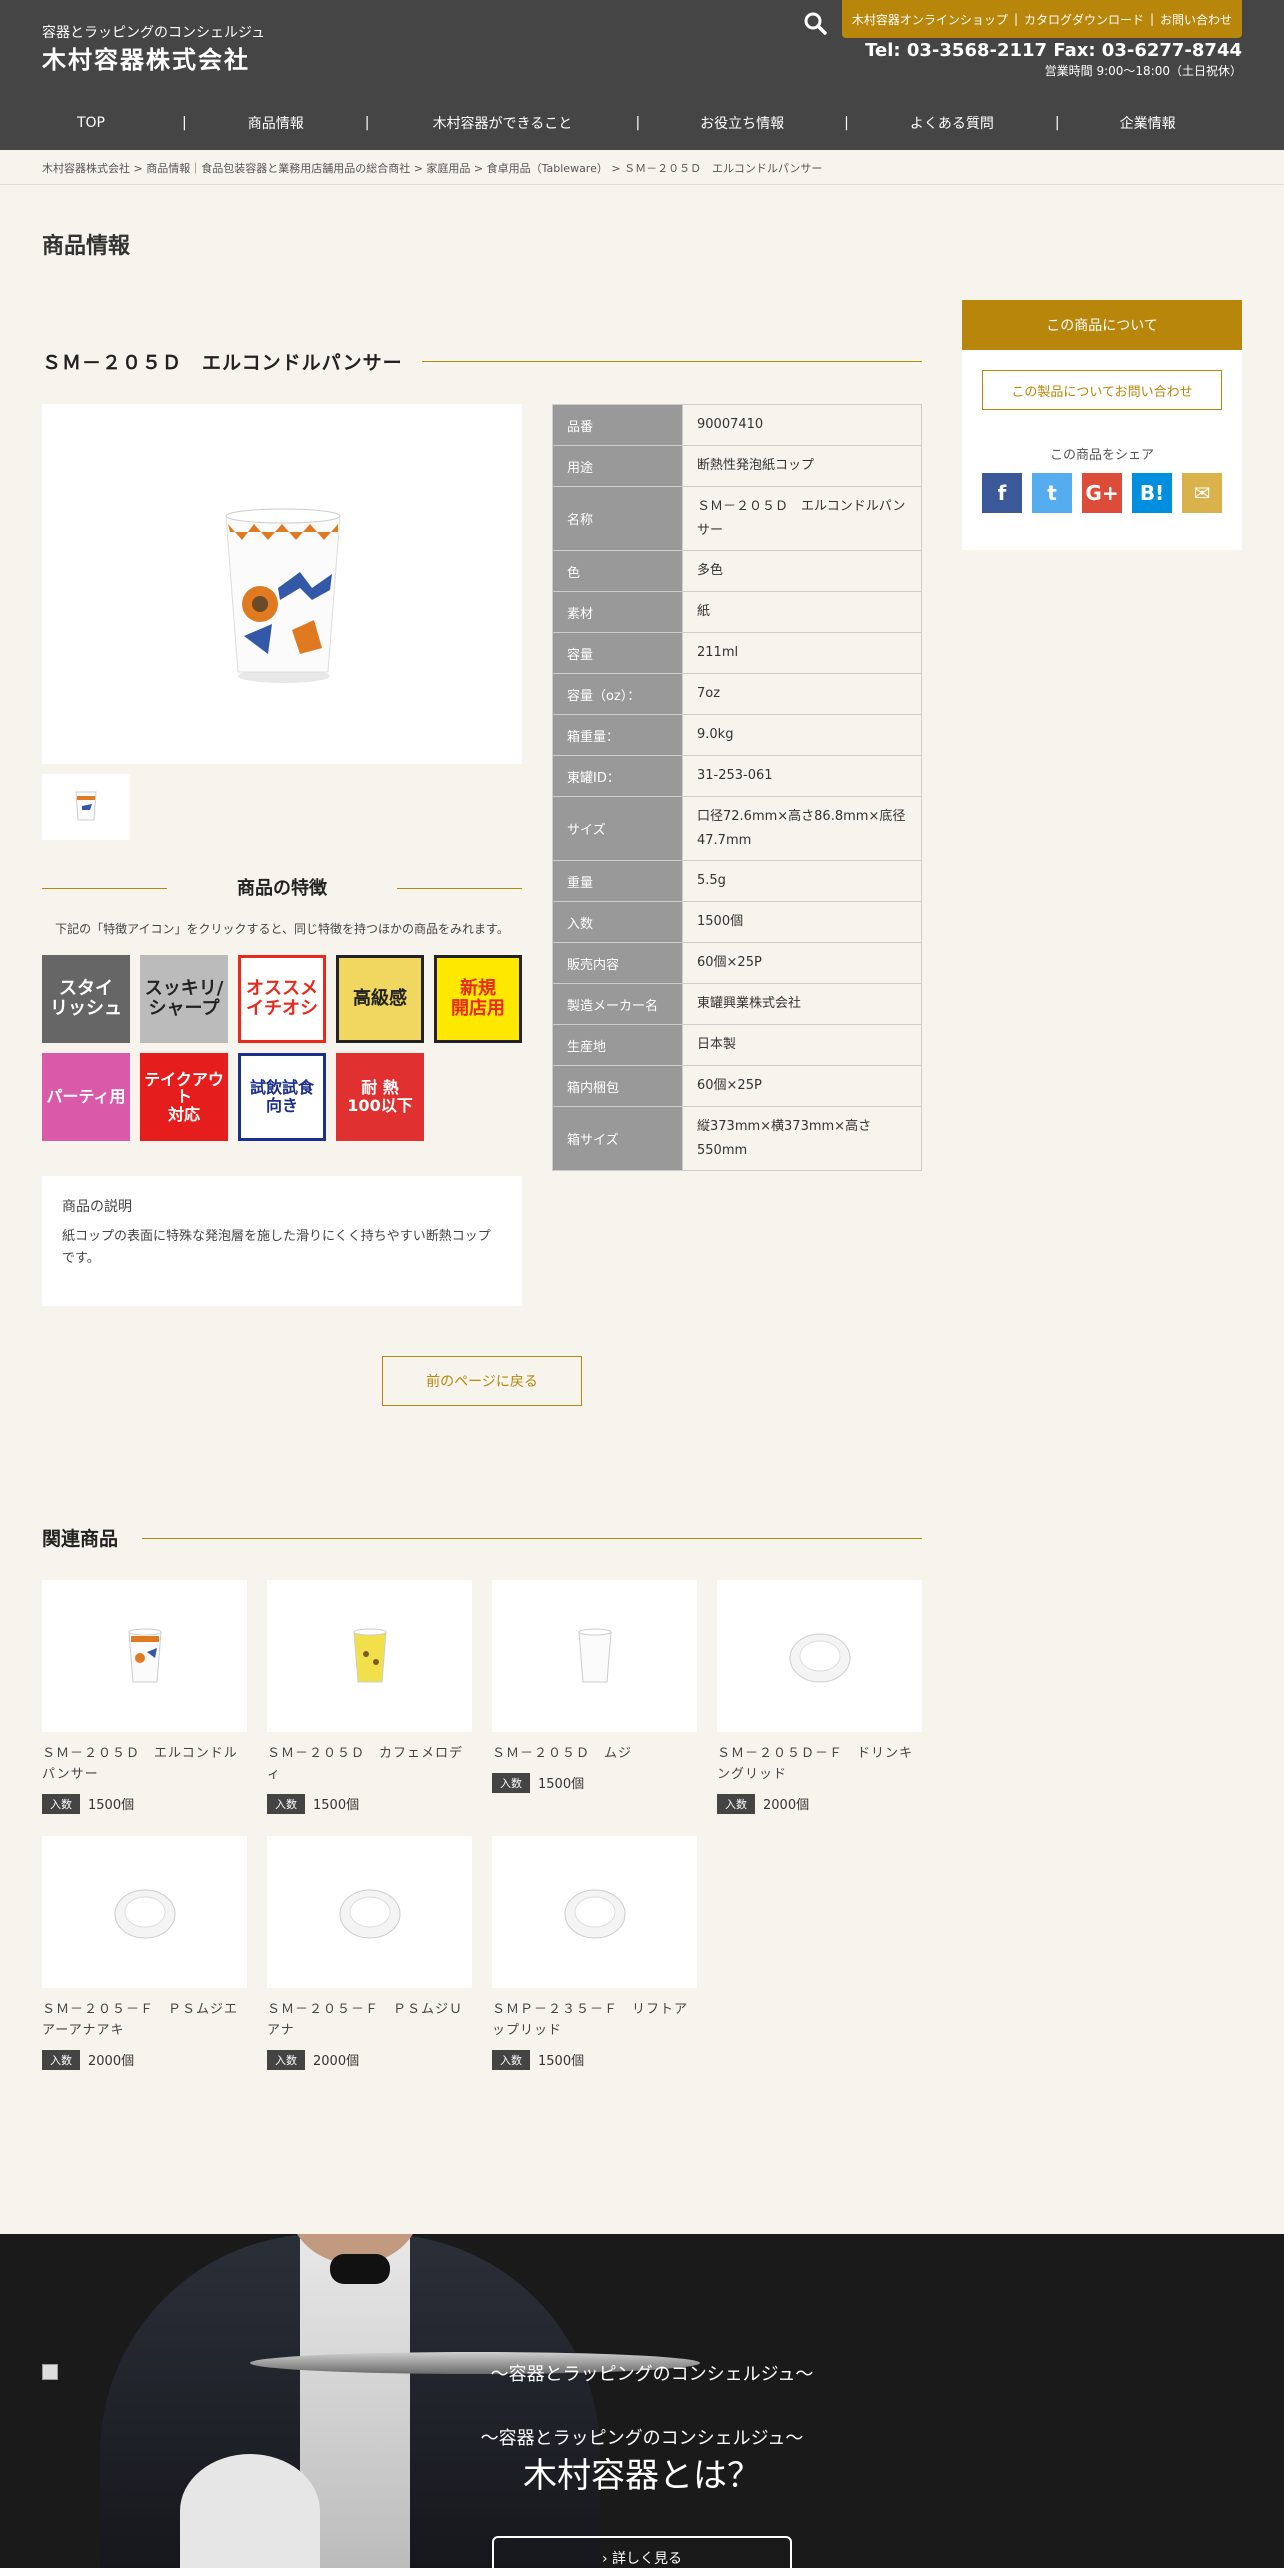 This screenshot has height=2568, width=1284. I want to click on catalog-download-link: カタログダウンロード, so click(1084, 19).